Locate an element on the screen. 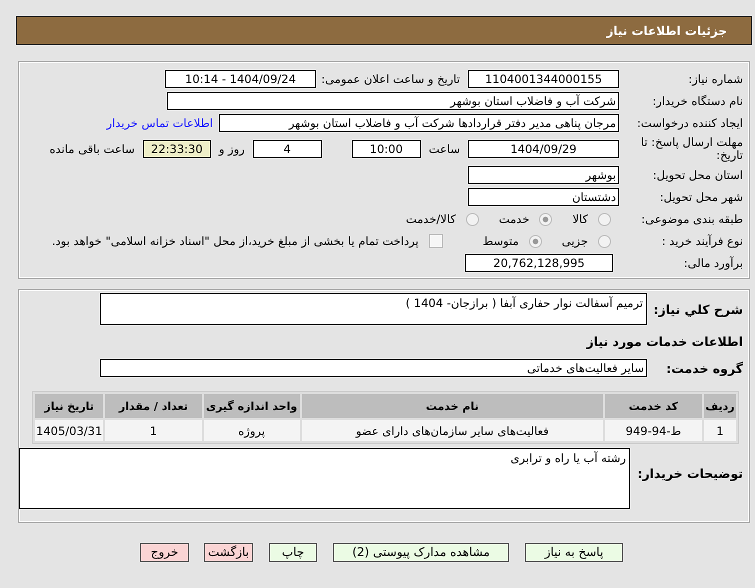 The width and height of the screenshot is (755, 588). field-label: نوع فرآیند خرید : is located at coordinates (701, 241).